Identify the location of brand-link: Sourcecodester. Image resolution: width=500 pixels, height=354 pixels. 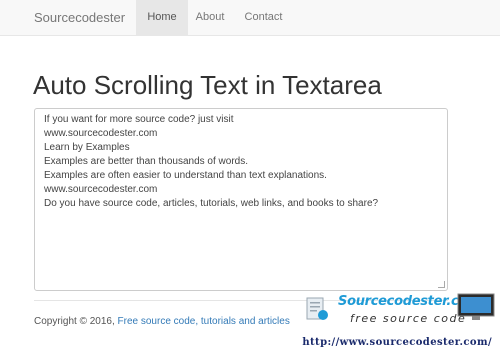
(79, 17).